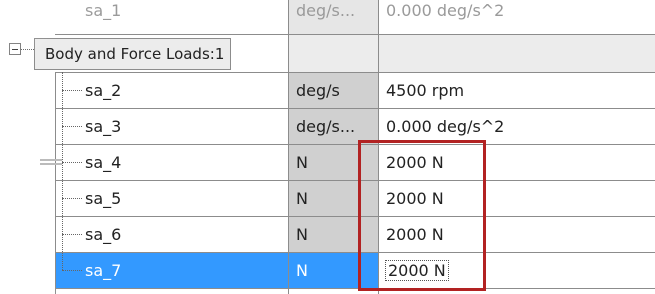  What do you see at coordinates (333, 90) in the screenshot?
I see `row-unit: deg/s` at bounding box center [333, 90].